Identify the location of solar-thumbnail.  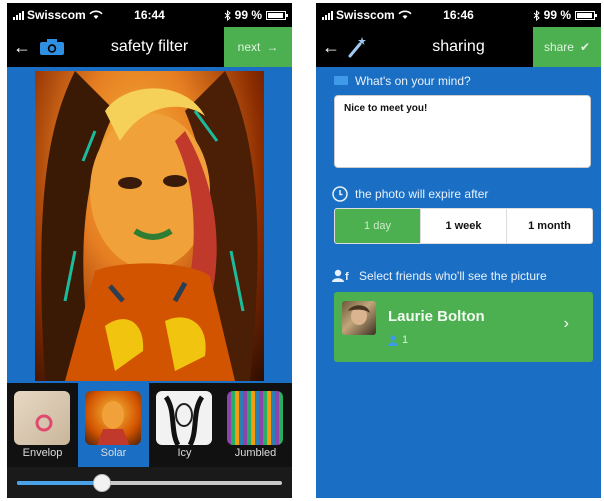
(113, 418).